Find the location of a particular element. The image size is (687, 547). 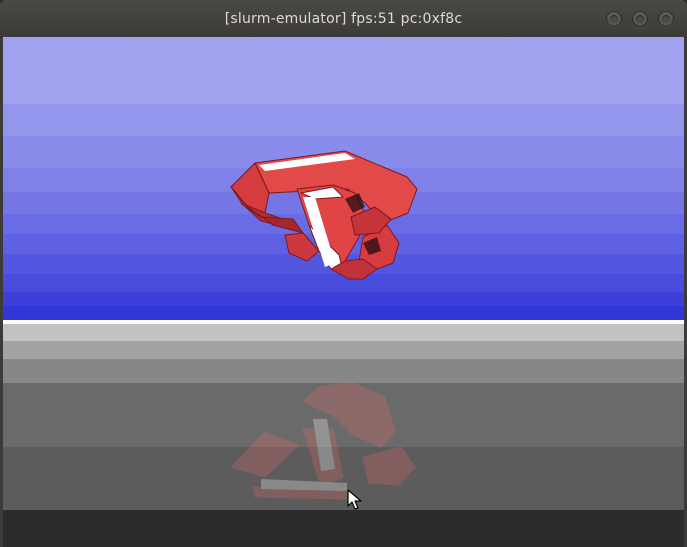

window-title: [slurm-emulator] fps:51 pc:0xf8c is located at coordinates (343, 19).